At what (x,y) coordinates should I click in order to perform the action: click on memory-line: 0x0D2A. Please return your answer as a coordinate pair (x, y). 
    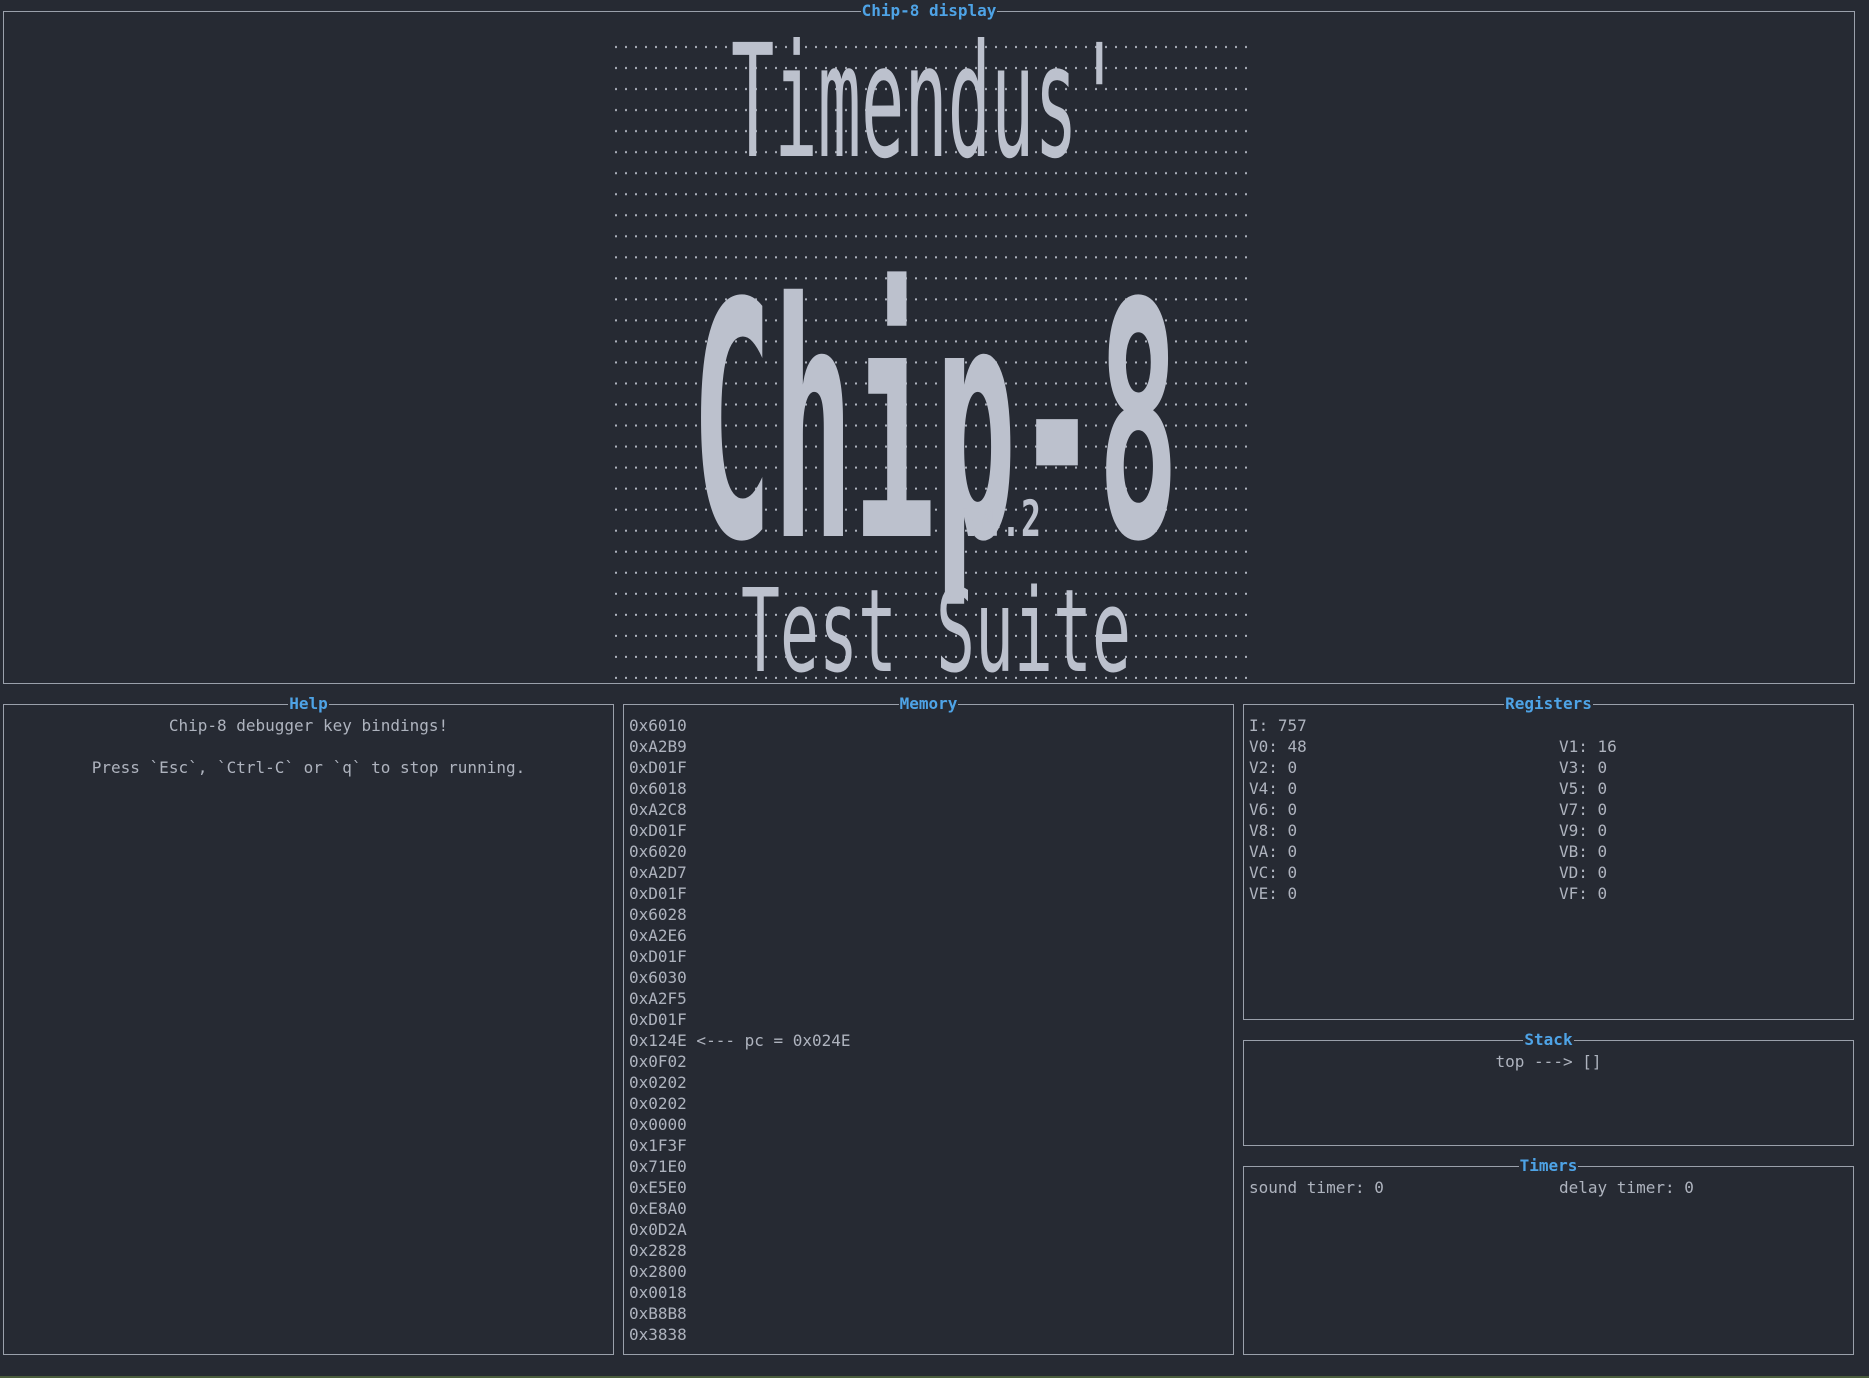
    Looking at the image, I should click on (658, 1229).